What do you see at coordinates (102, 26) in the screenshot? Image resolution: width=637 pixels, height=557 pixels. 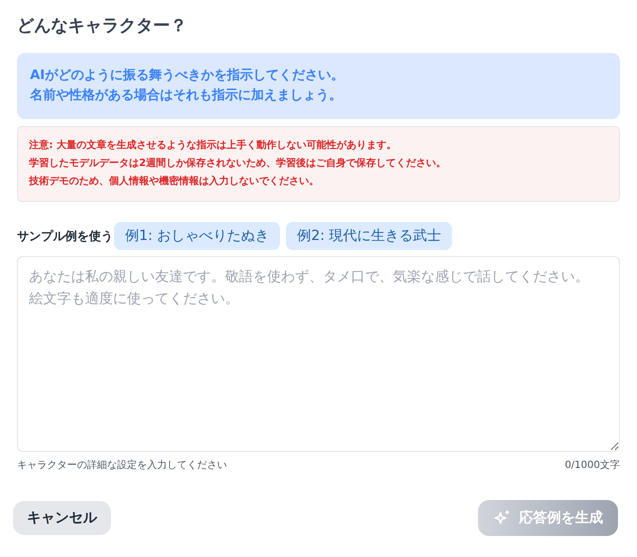 I see `page-title: どんなキャラクター？` at bounding box center [102, 26].